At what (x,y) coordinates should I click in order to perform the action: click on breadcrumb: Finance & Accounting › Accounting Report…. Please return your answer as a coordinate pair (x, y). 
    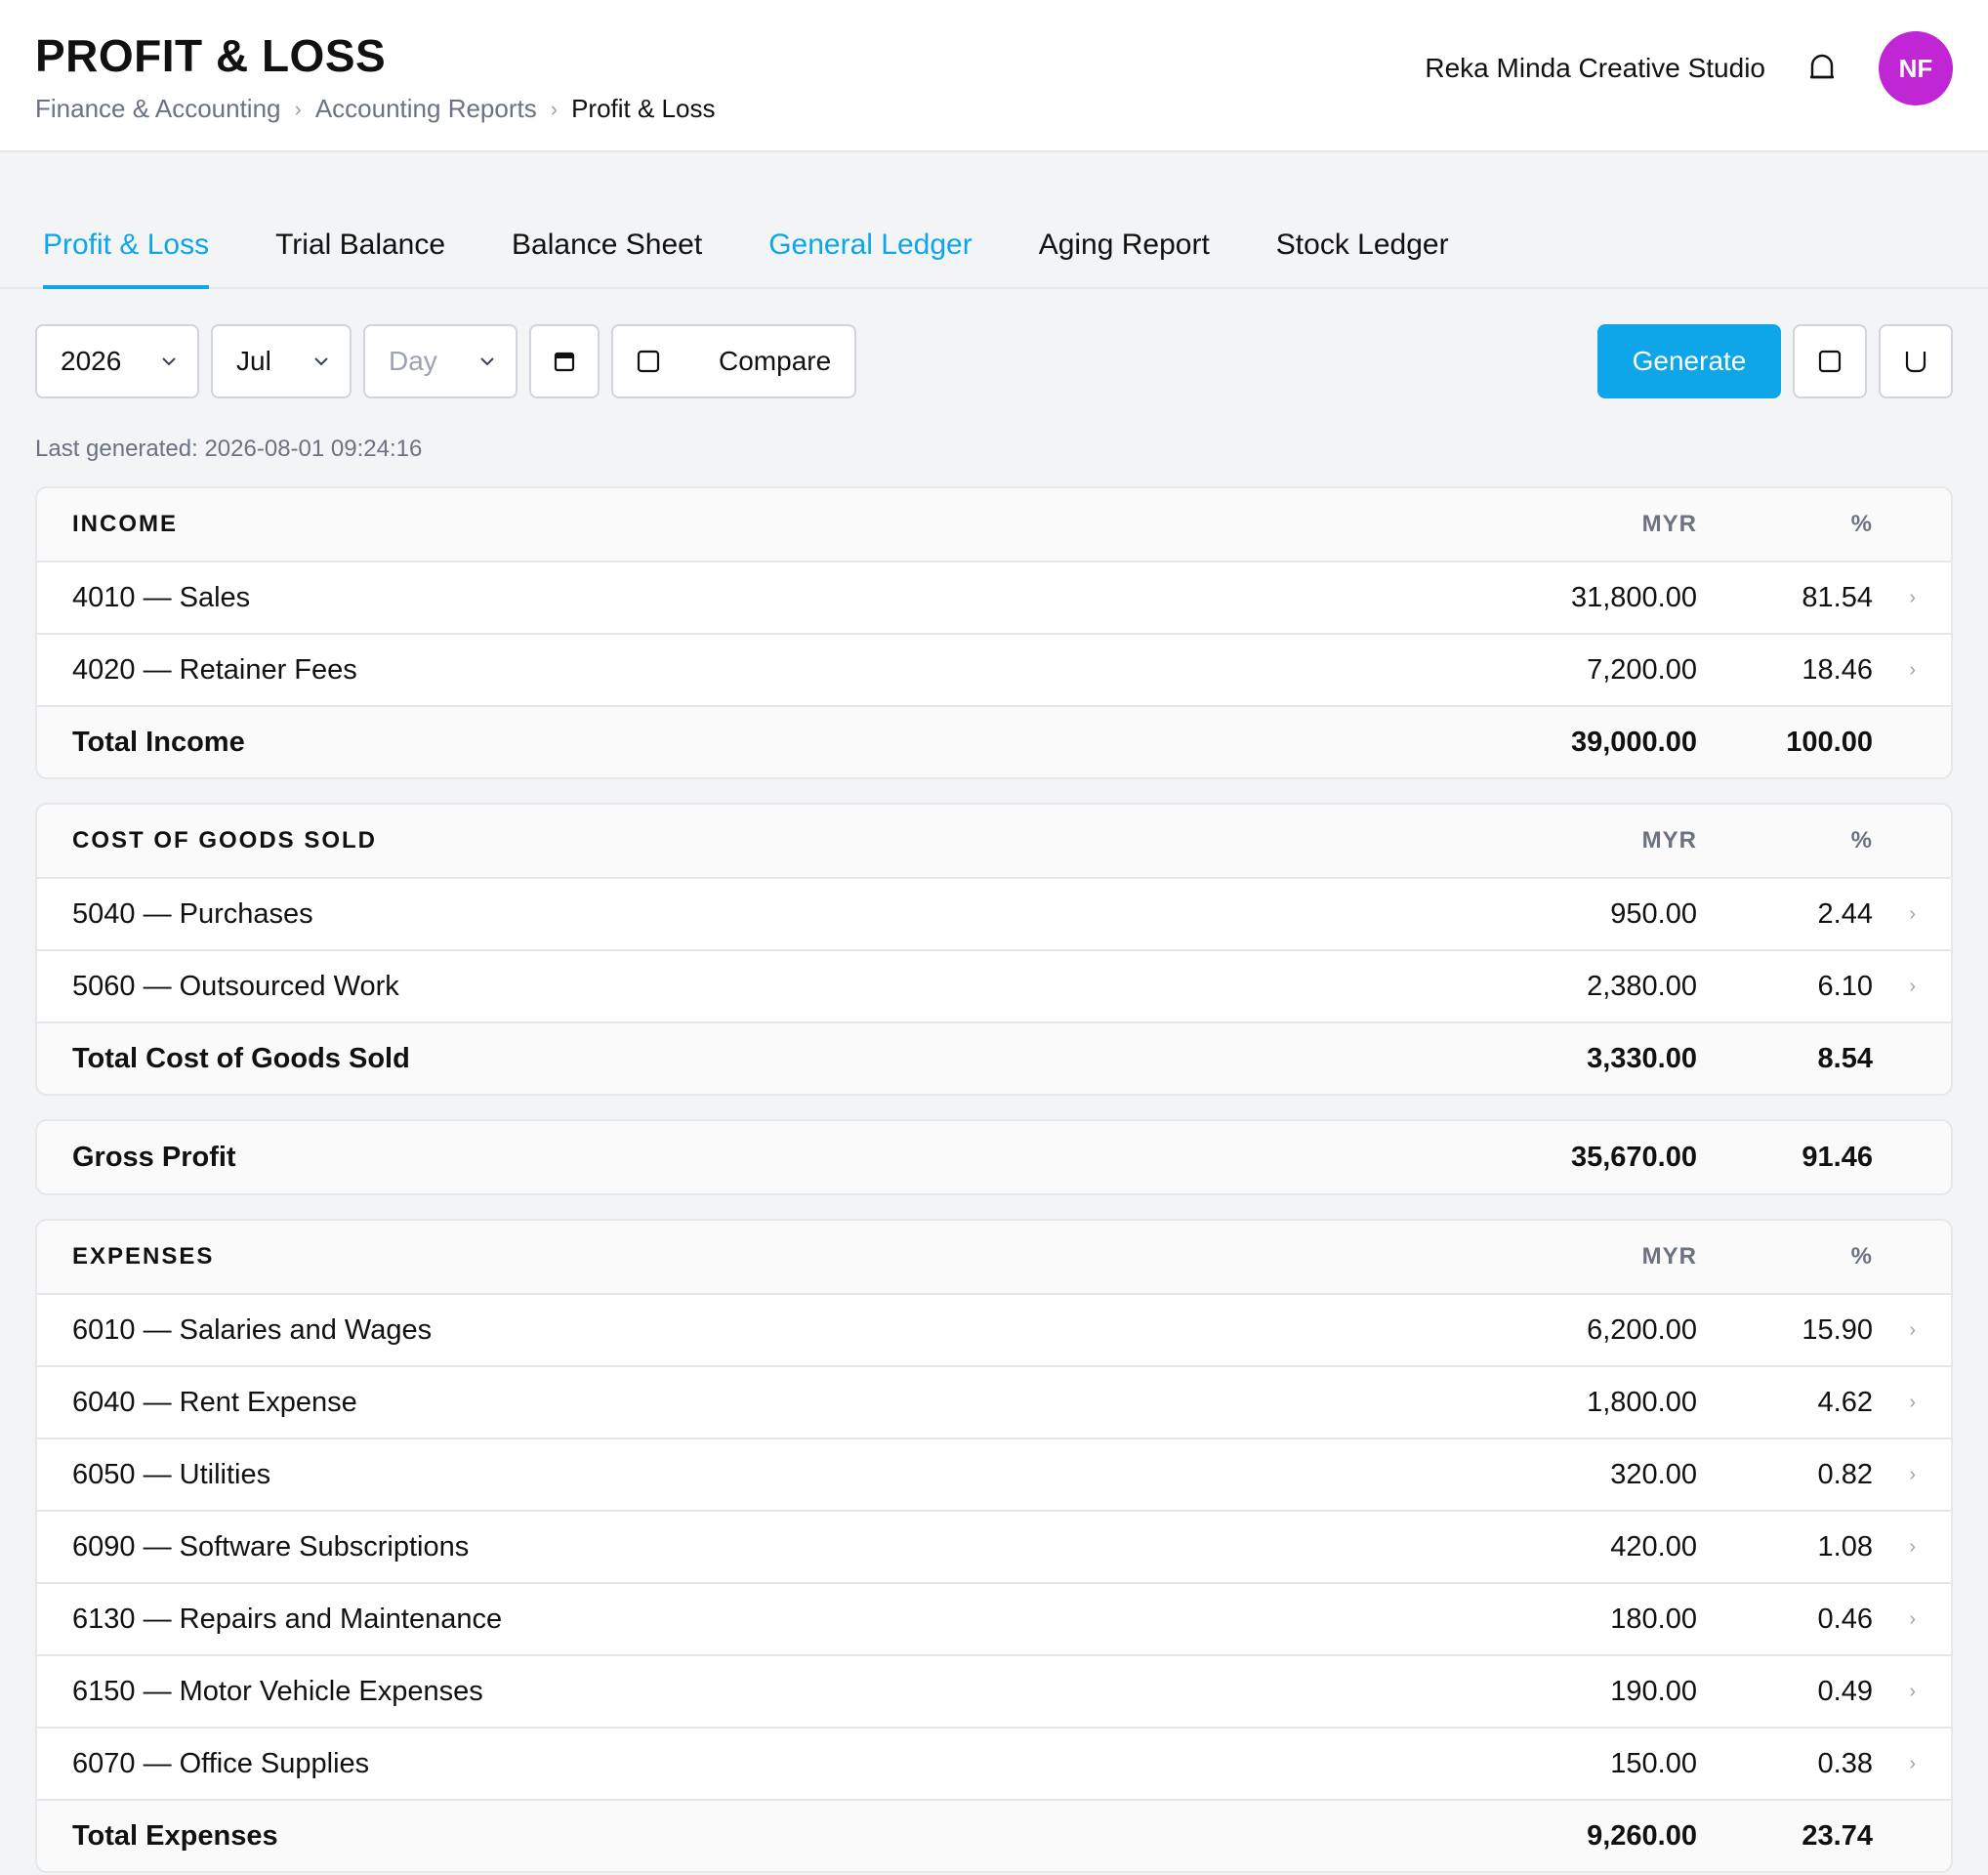
    Looking at the image, I should click on (375, 109).